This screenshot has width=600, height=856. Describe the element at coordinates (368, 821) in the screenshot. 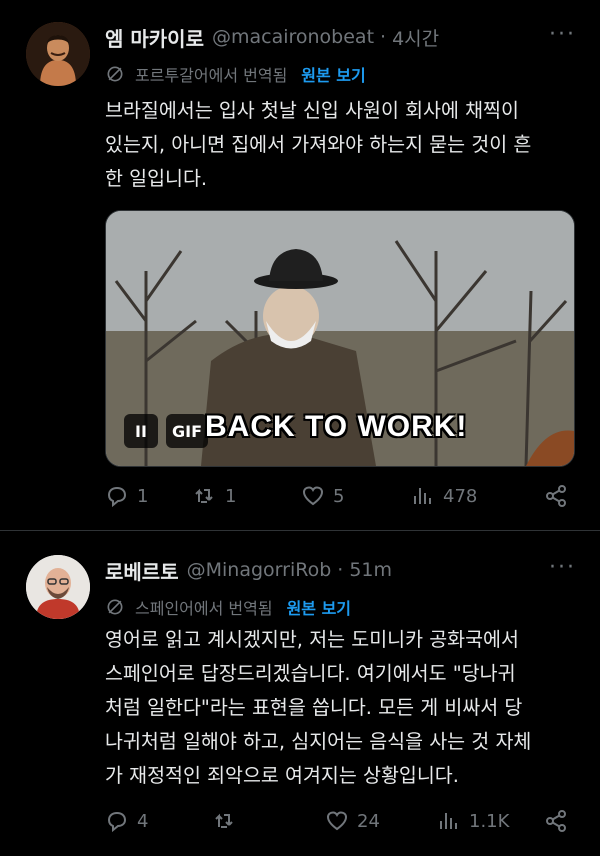

I see `like-count: 24` at that location.